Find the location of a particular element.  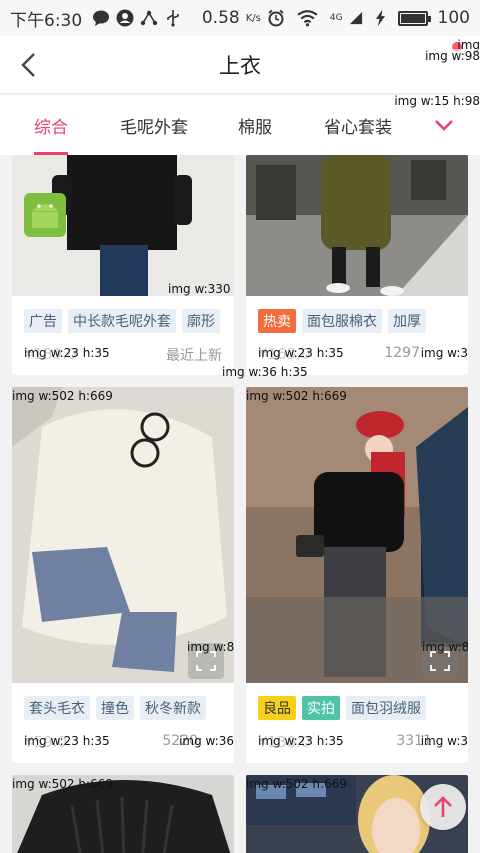

tag-quality: 良品 is located at coordinates (277, 708).